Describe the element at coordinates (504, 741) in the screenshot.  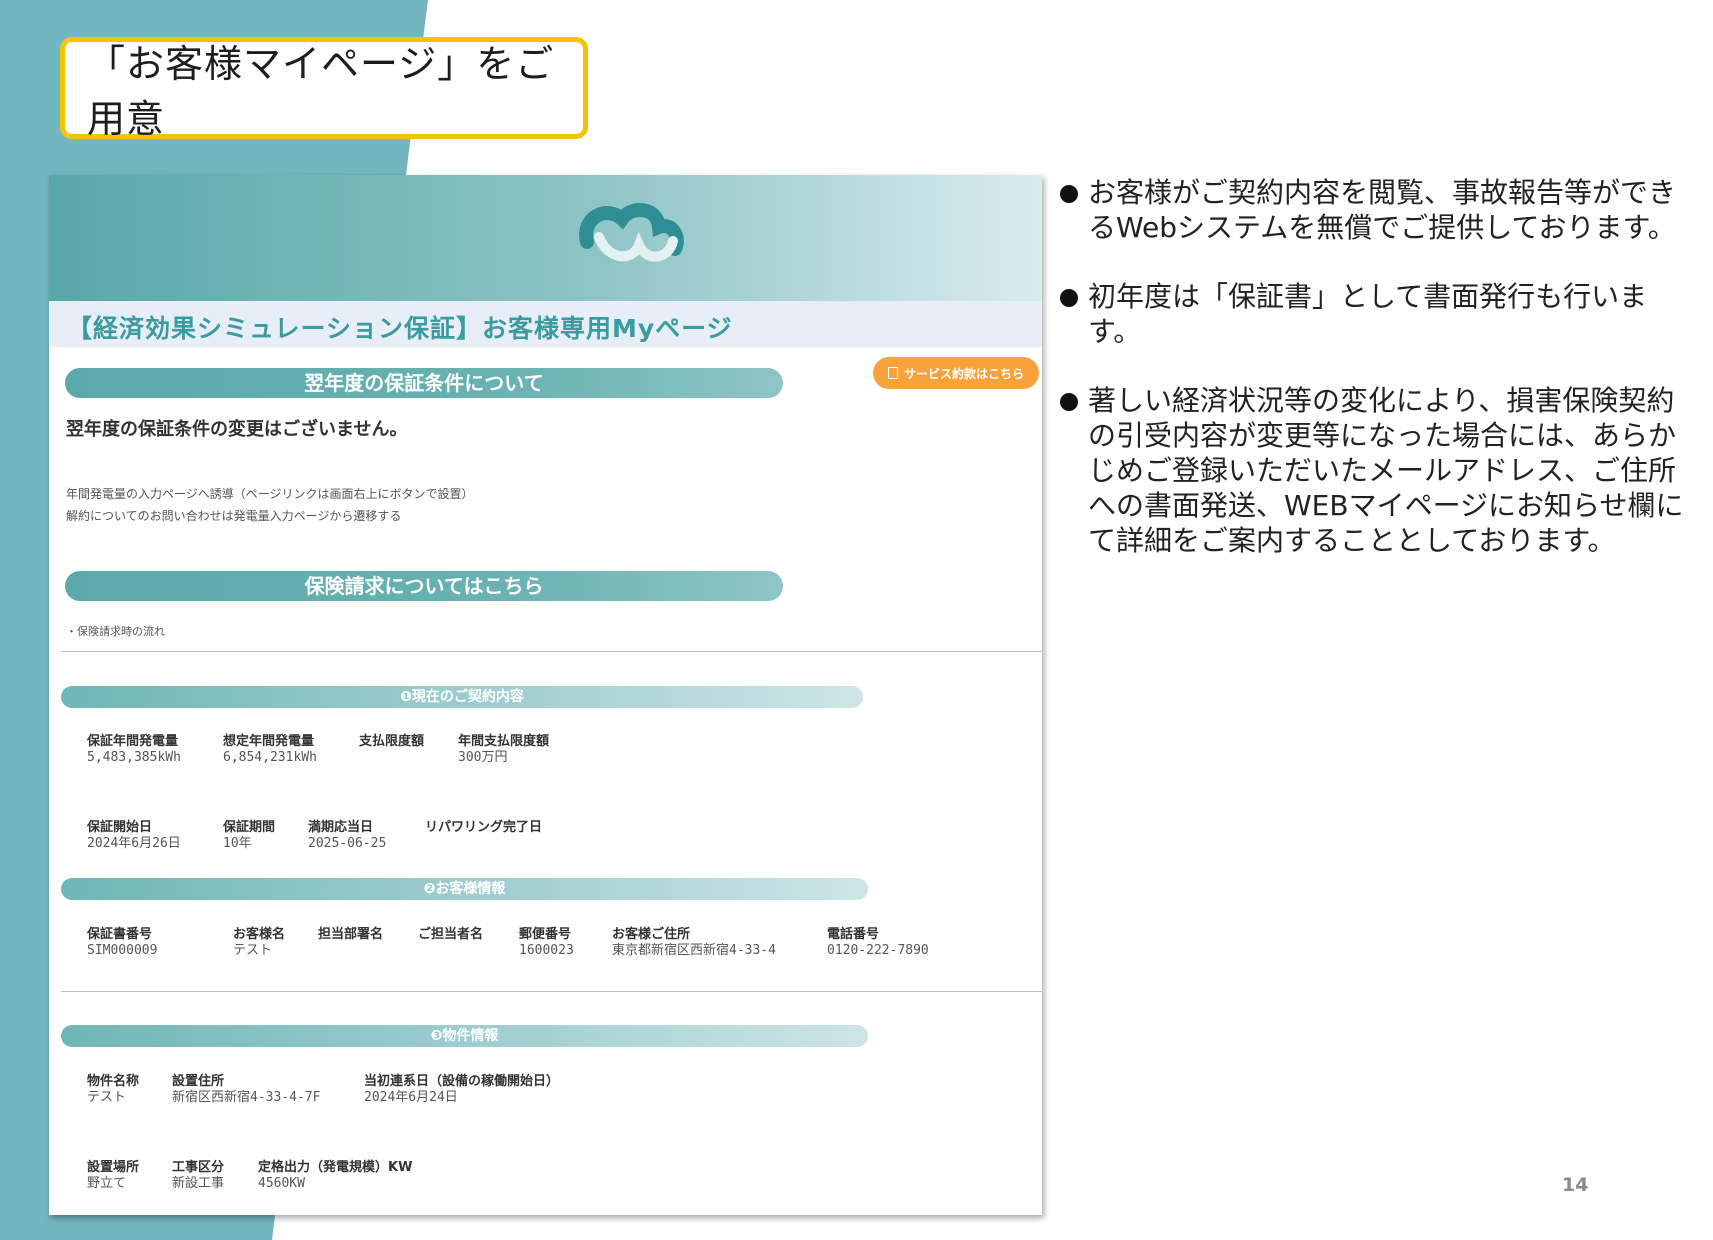
I see `field-label: 年間支払限度額` at that location.